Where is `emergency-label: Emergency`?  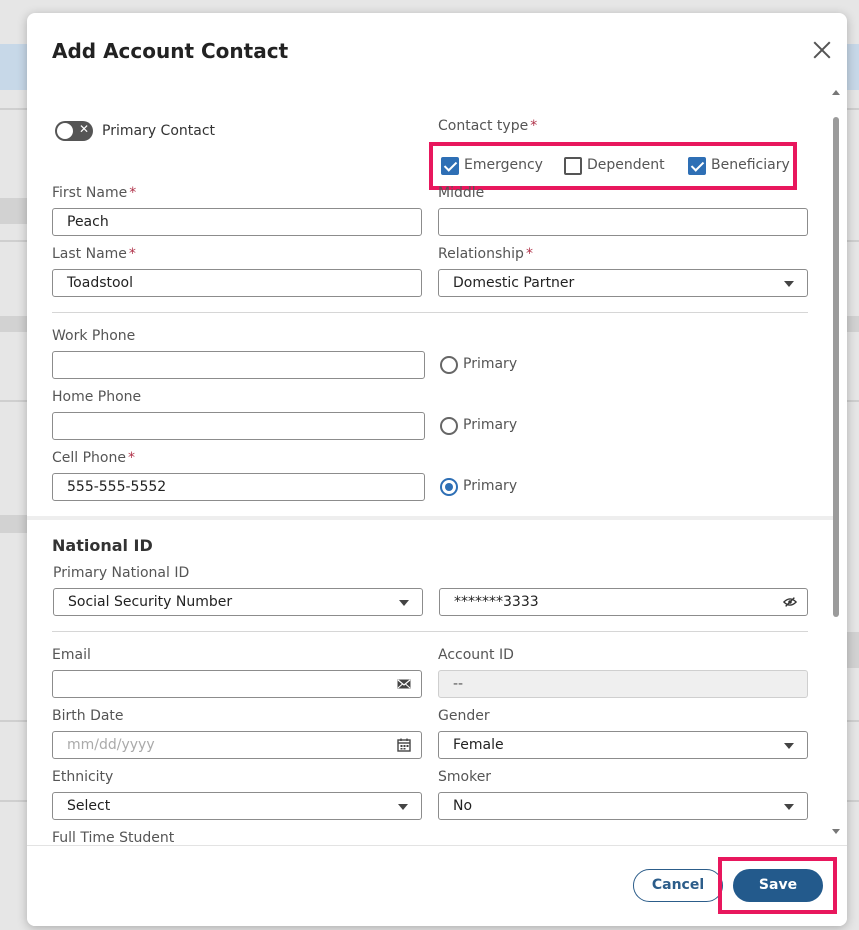 emergency-label: Emergency is located at coordinates (503, 165).